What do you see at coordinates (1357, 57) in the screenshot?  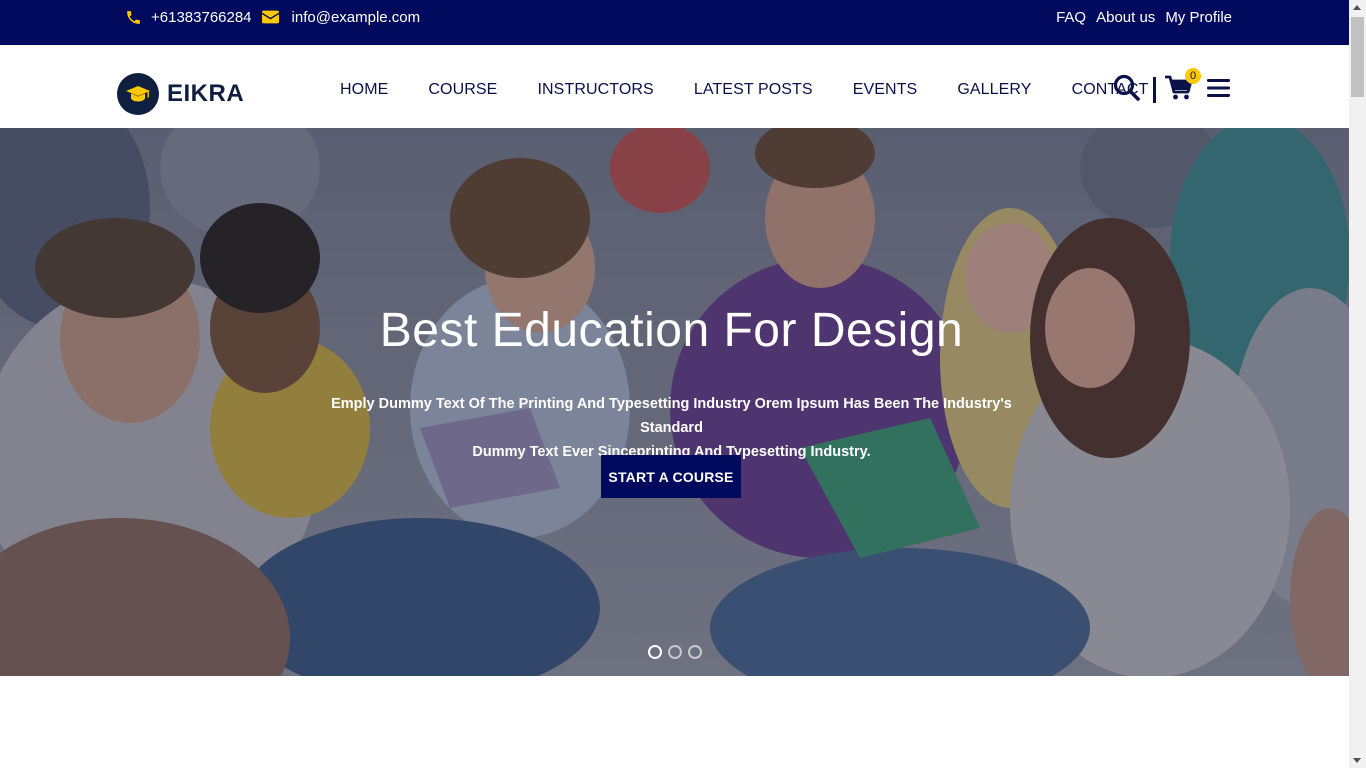 I see `scrollbar-thumb` at bounding box center [1357, 57].